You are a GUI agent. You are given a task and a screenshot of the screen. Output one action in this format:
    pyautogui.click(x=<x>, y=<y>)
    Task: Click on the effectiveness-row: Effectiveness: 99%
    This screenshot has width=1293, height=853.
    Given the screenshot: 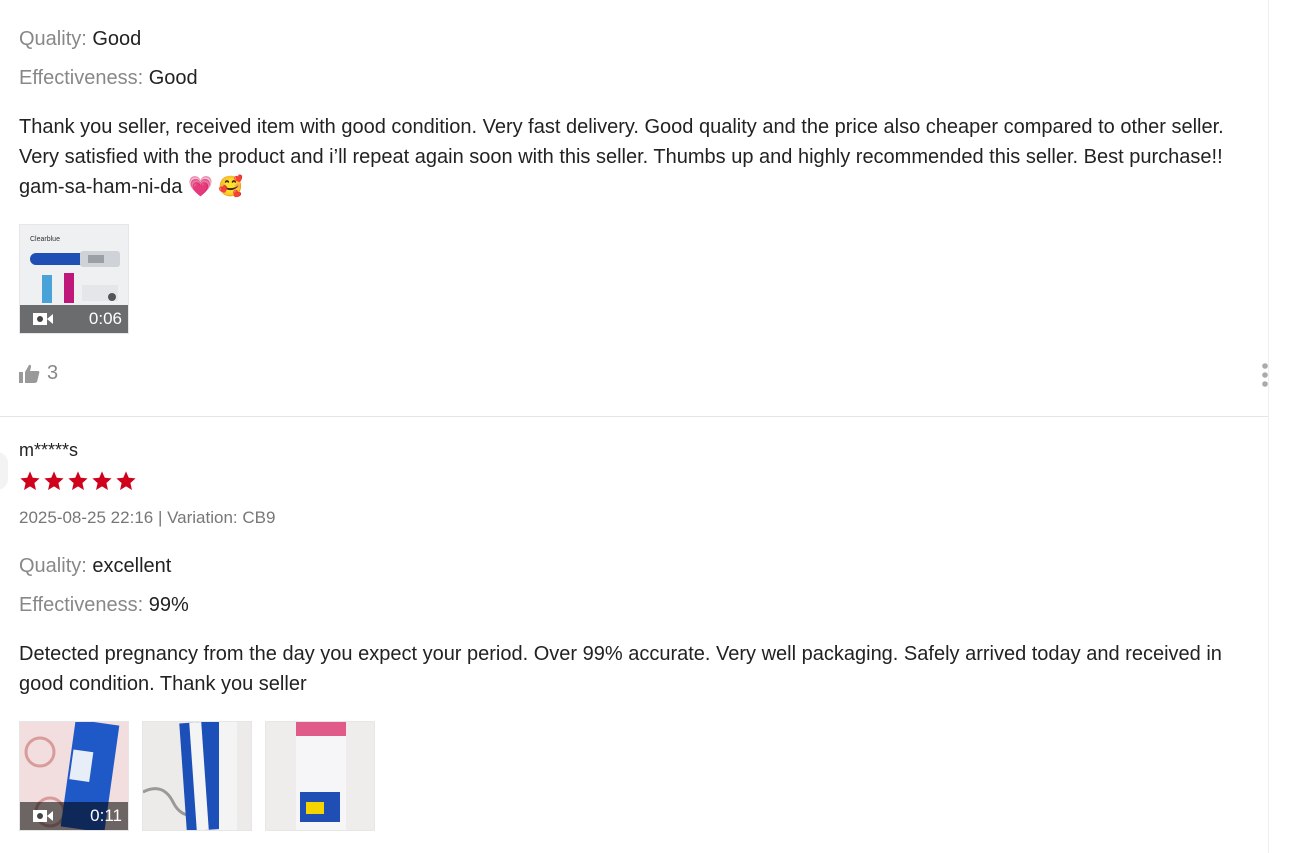 What is the action you would take?
    pyautogui.click(x=104, y=605)
    